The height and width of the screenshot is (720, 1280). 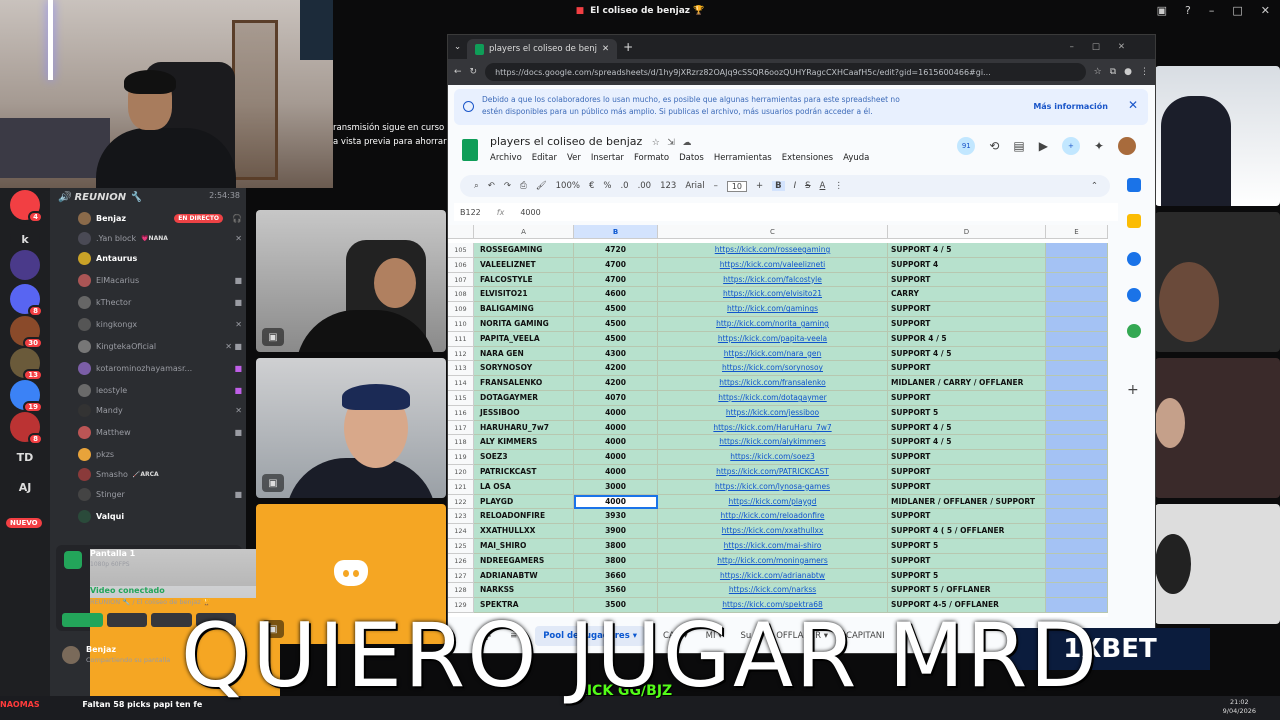 I want to click on cell-d: SUPPORT 4 / 5, so click(x=967, y=354).